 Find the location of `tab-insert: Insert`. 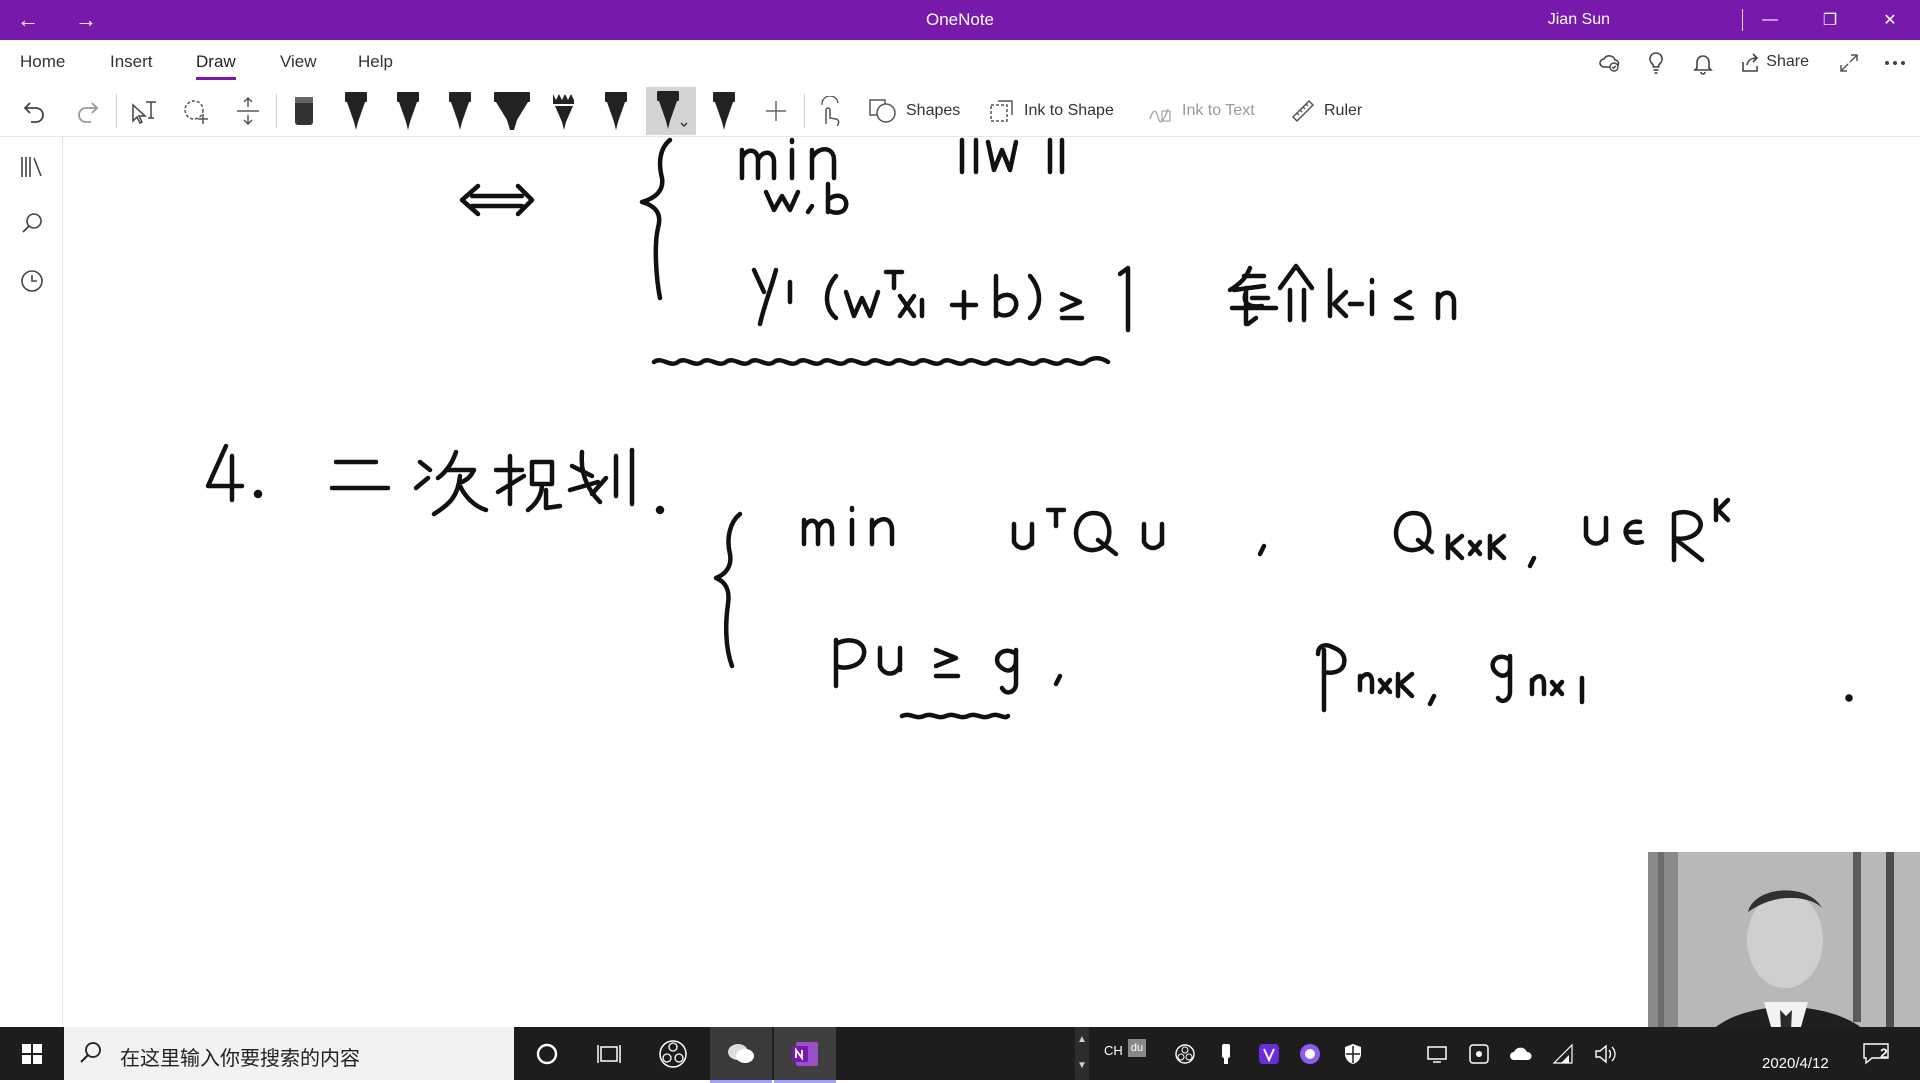

tab-insert: Insert is located at coordinates (131, 62).